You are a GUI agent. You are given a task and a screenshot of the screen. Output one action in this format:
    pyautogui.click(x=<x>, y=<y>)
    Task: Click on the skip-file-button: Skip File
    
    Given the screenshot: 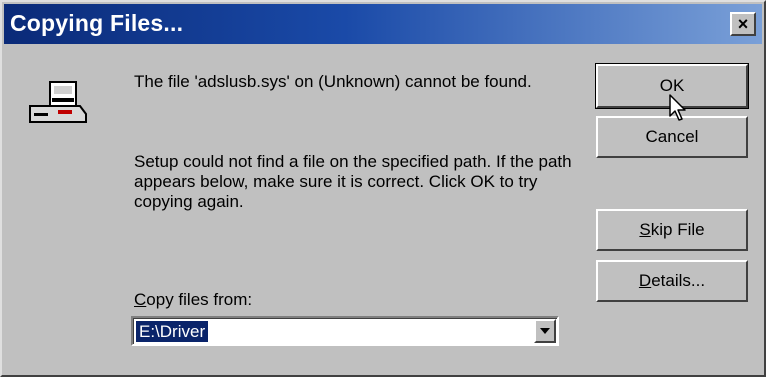 What is the action you would take?
    pyautogui.click(x=672, y=230)
    